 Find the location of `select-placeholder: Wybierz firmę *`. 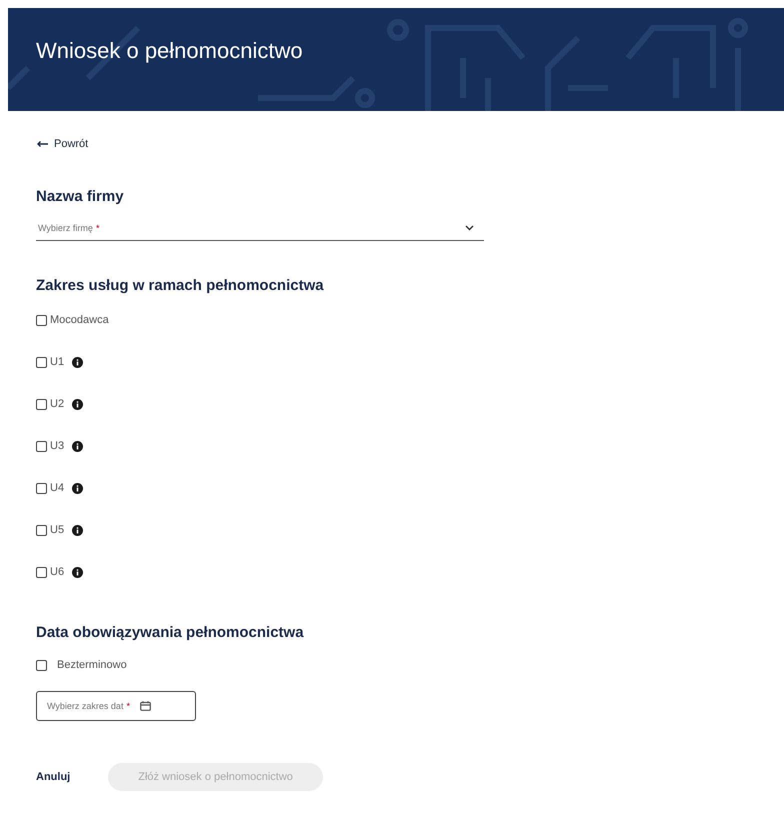

select-placeholder: Wybierz firmę * is located at coordinates (69, 227).